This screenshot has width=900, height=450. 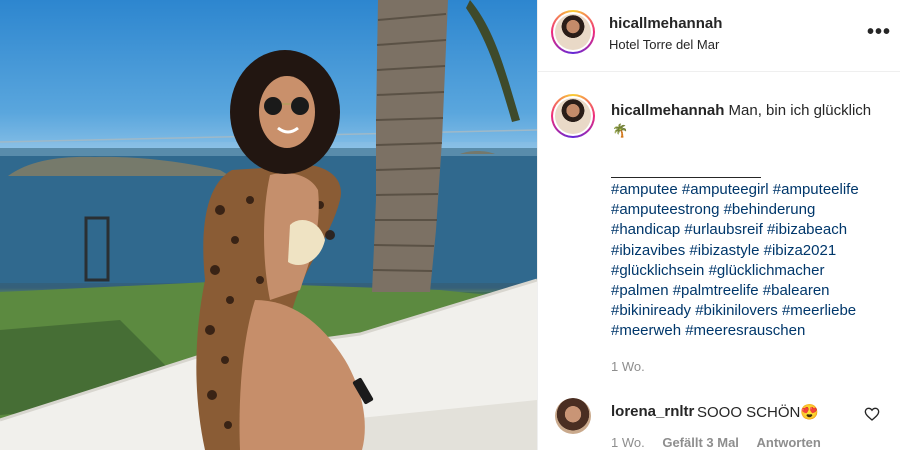 I want to click on caption: hicallmehannah Man, bin ich glücklich, so click(x=751, y=111).